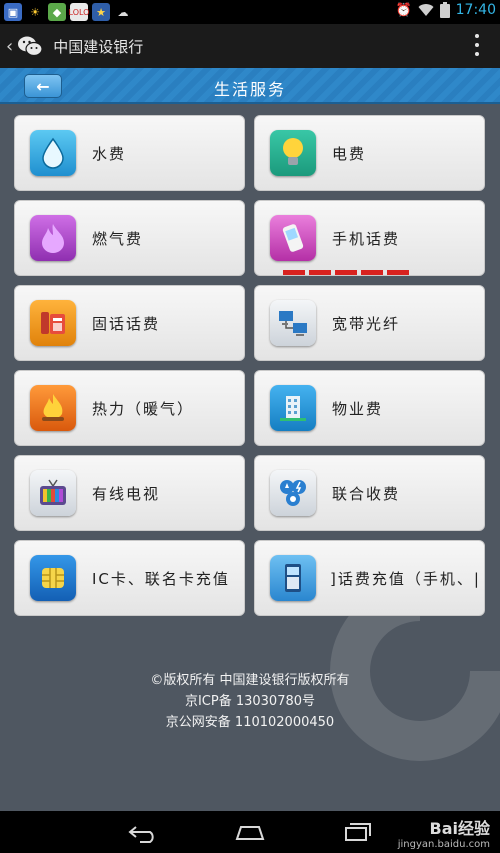  I want to click on service-label: 宽带光纤, so click(366, 323).